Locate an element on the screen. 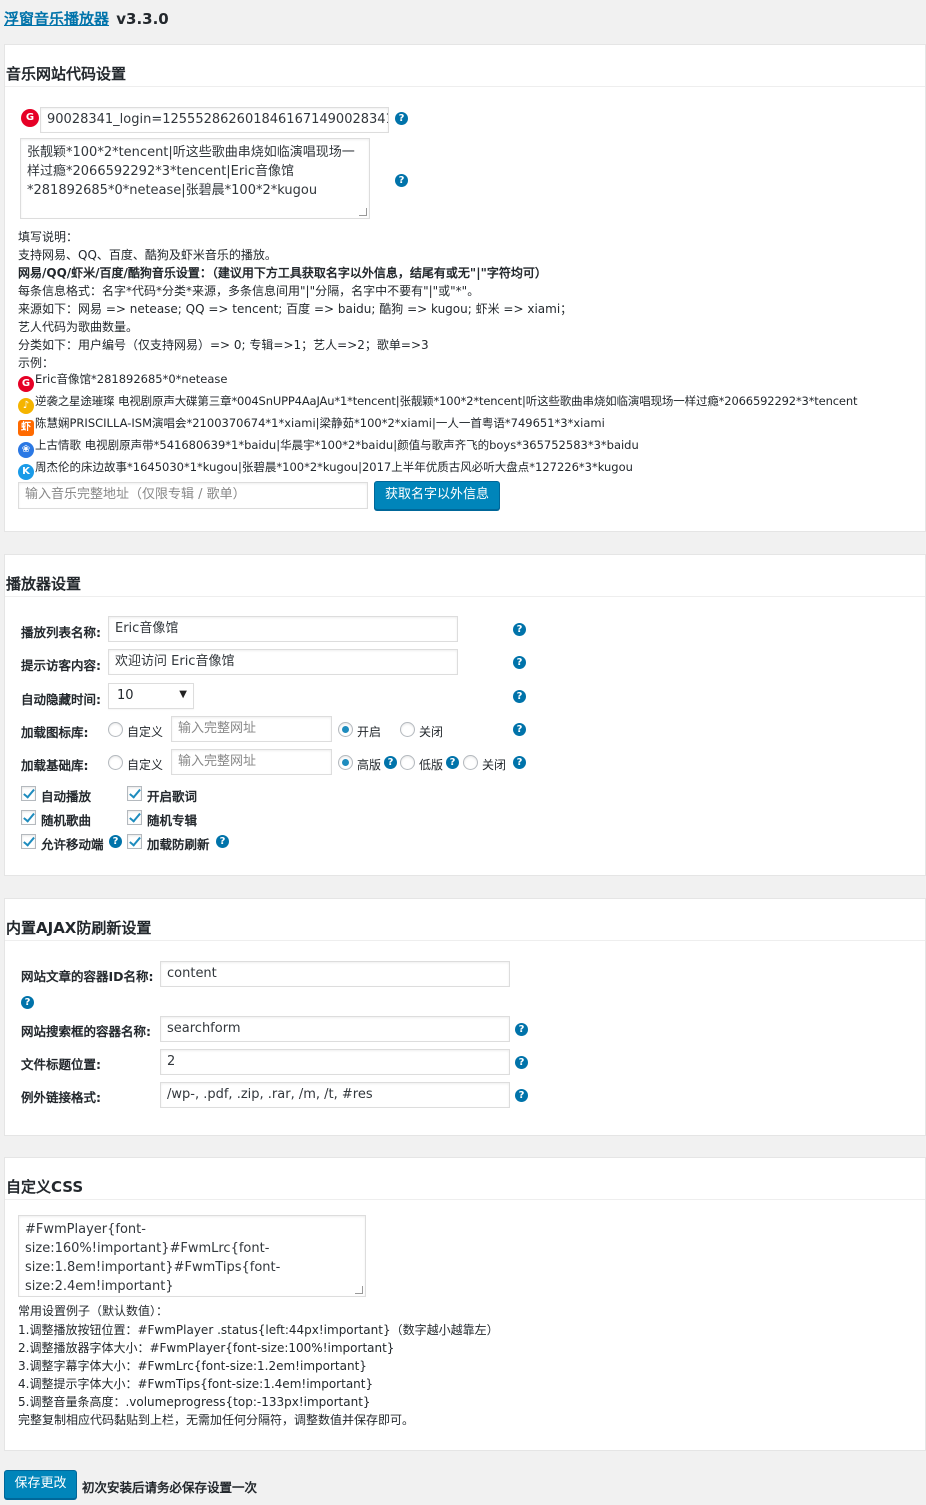 The height and width of the screenshot is (1505, 926). playlist-name-input: Eric音像馆 is located at coordinates (283, 629).